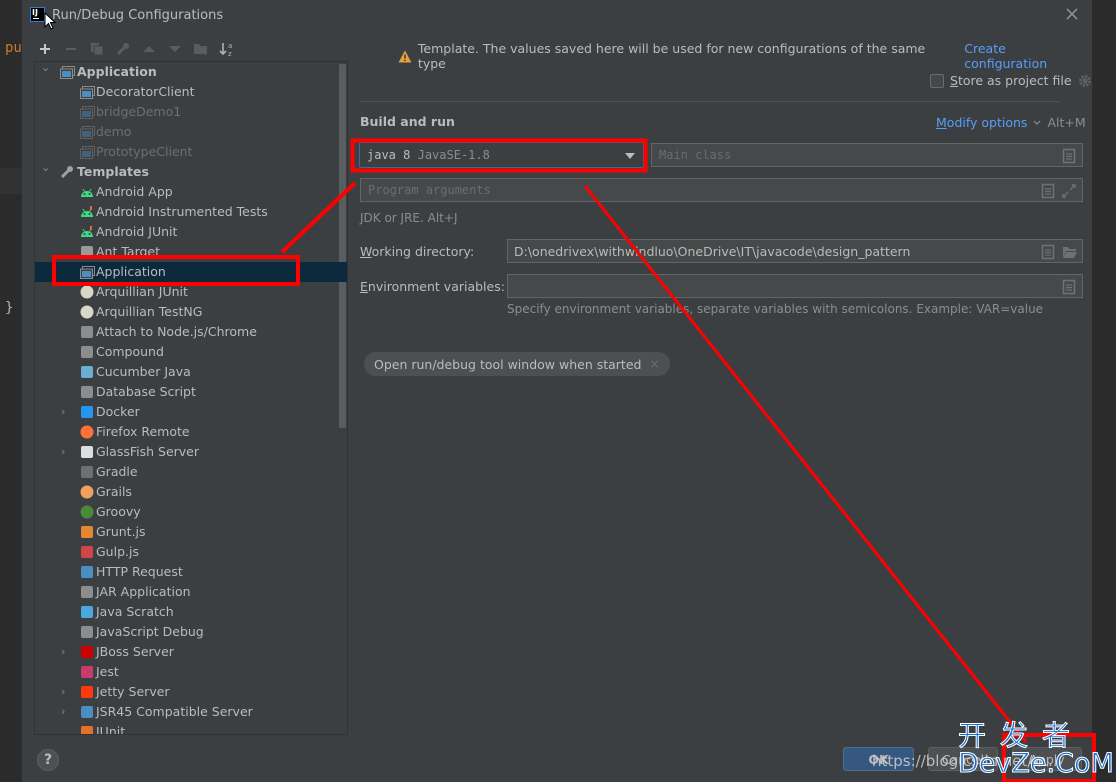  I want to click on tree-item: Ant Target, so click(188, 252).